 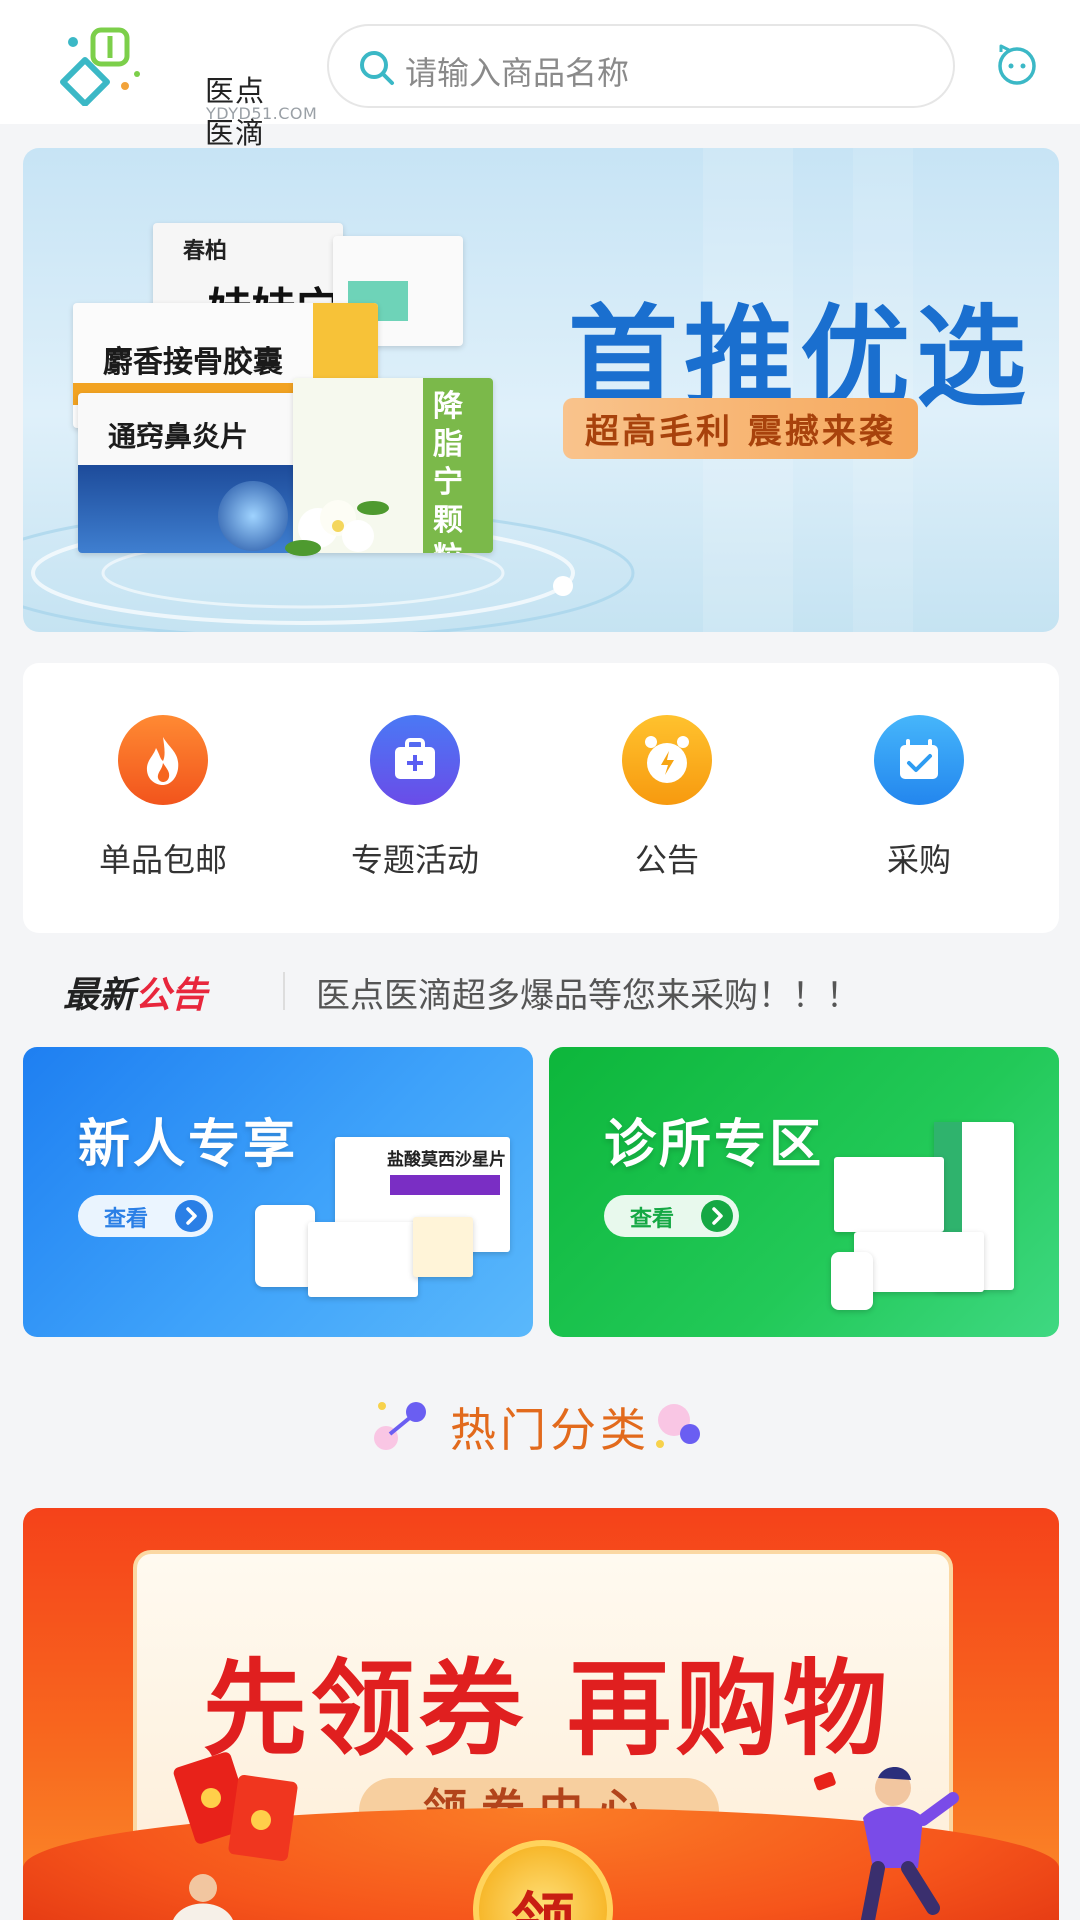 What do you see at coordinates (171, 995) in the screenshot?
I see `announcement-title-part2: 公告` at bounding box center [171, 995].